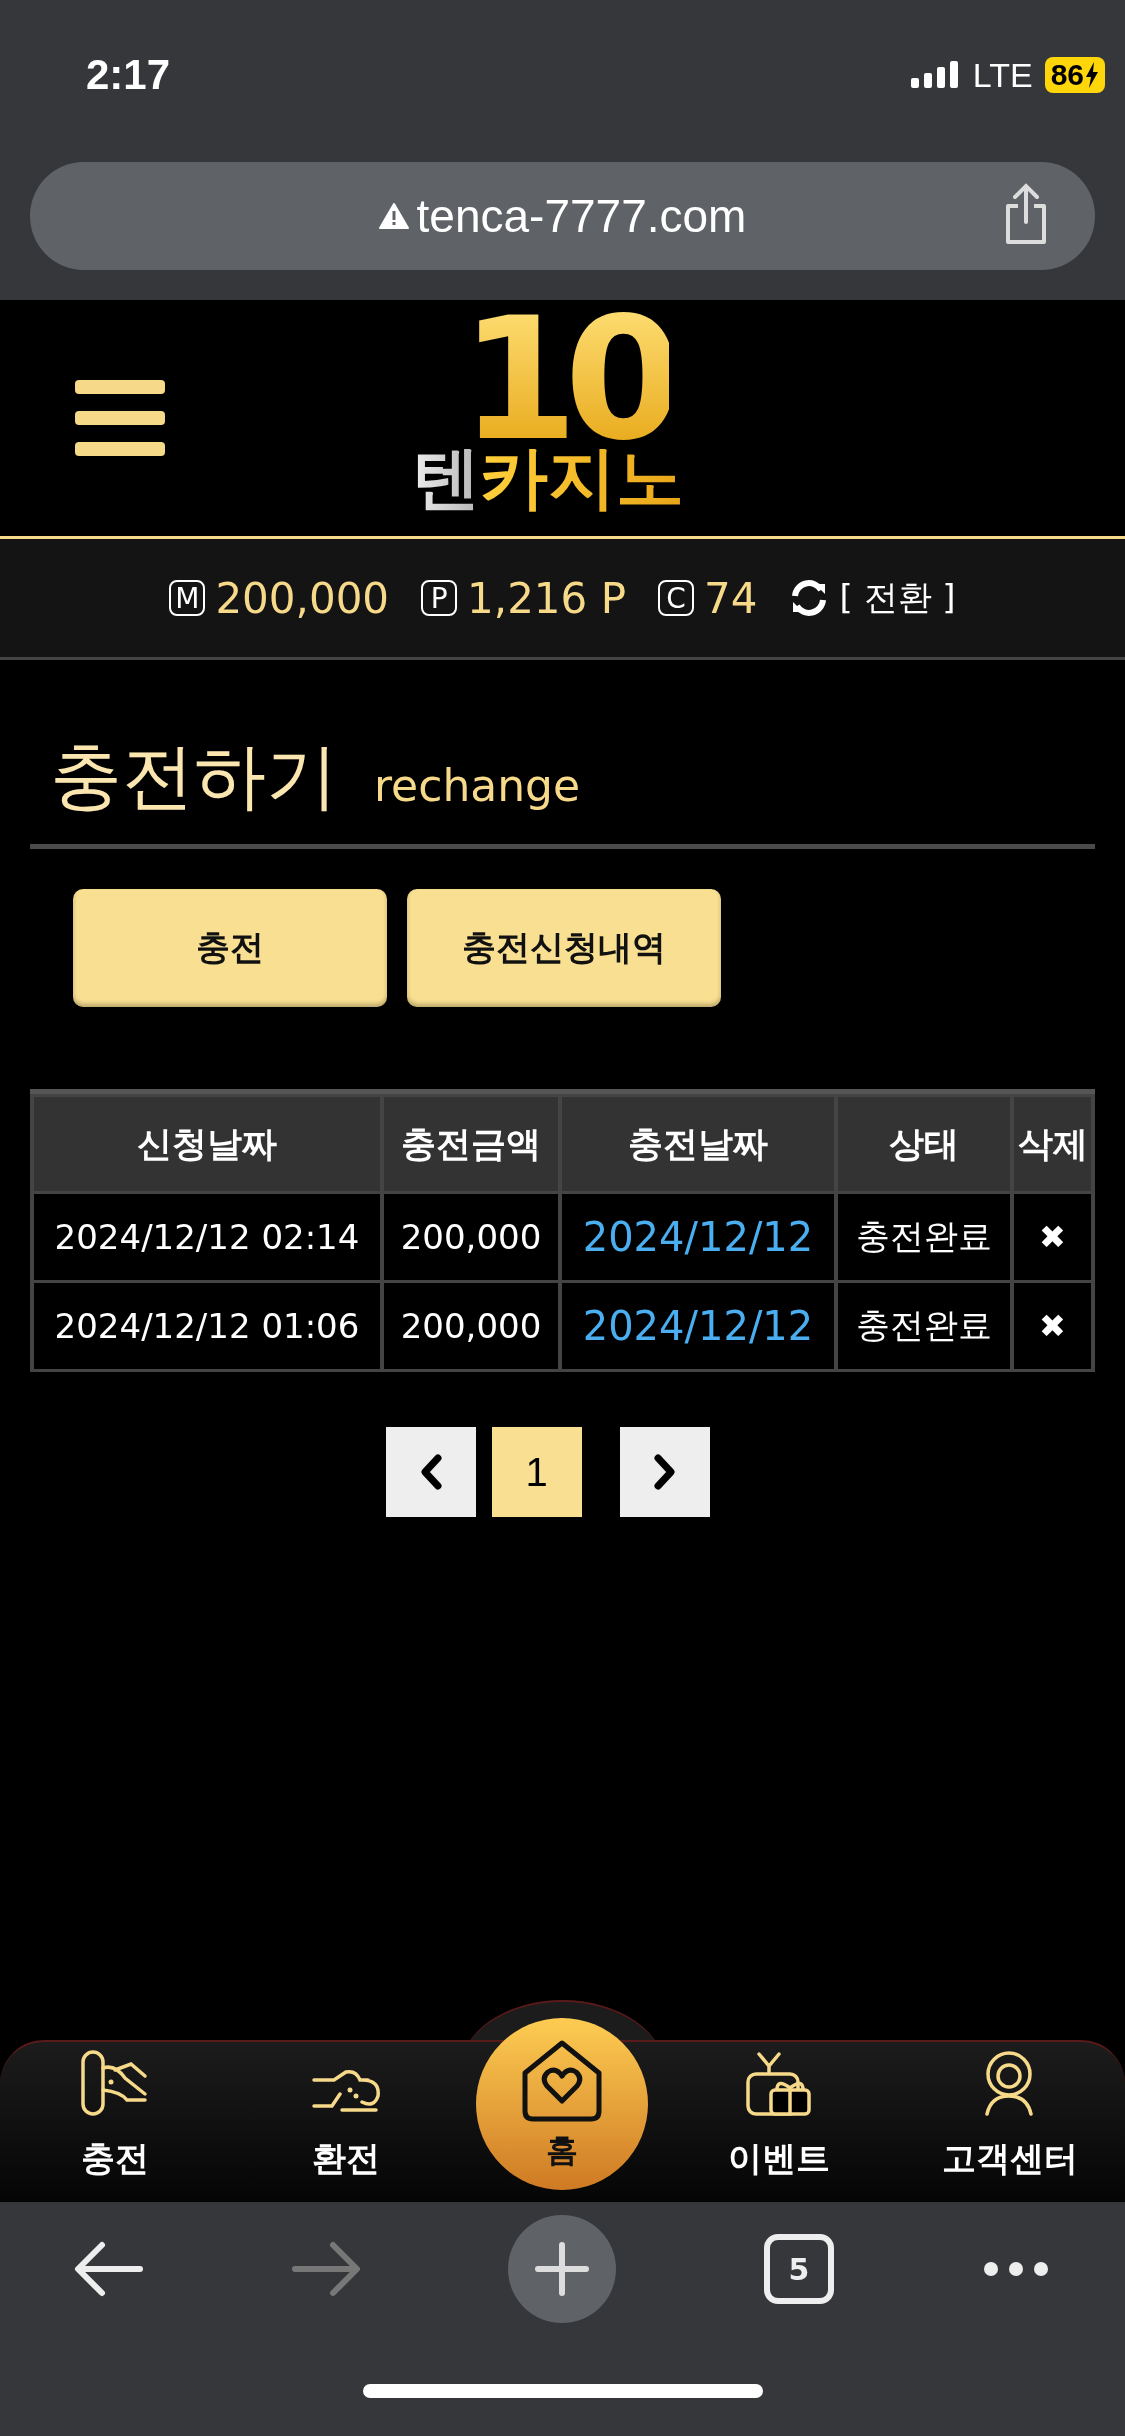 Image resolution: width=1125 pixels, height=2436 pixels. Describe the element at coordinates (1052, 1144) in the screenshot. I see `column-header: 삭제` at that location.